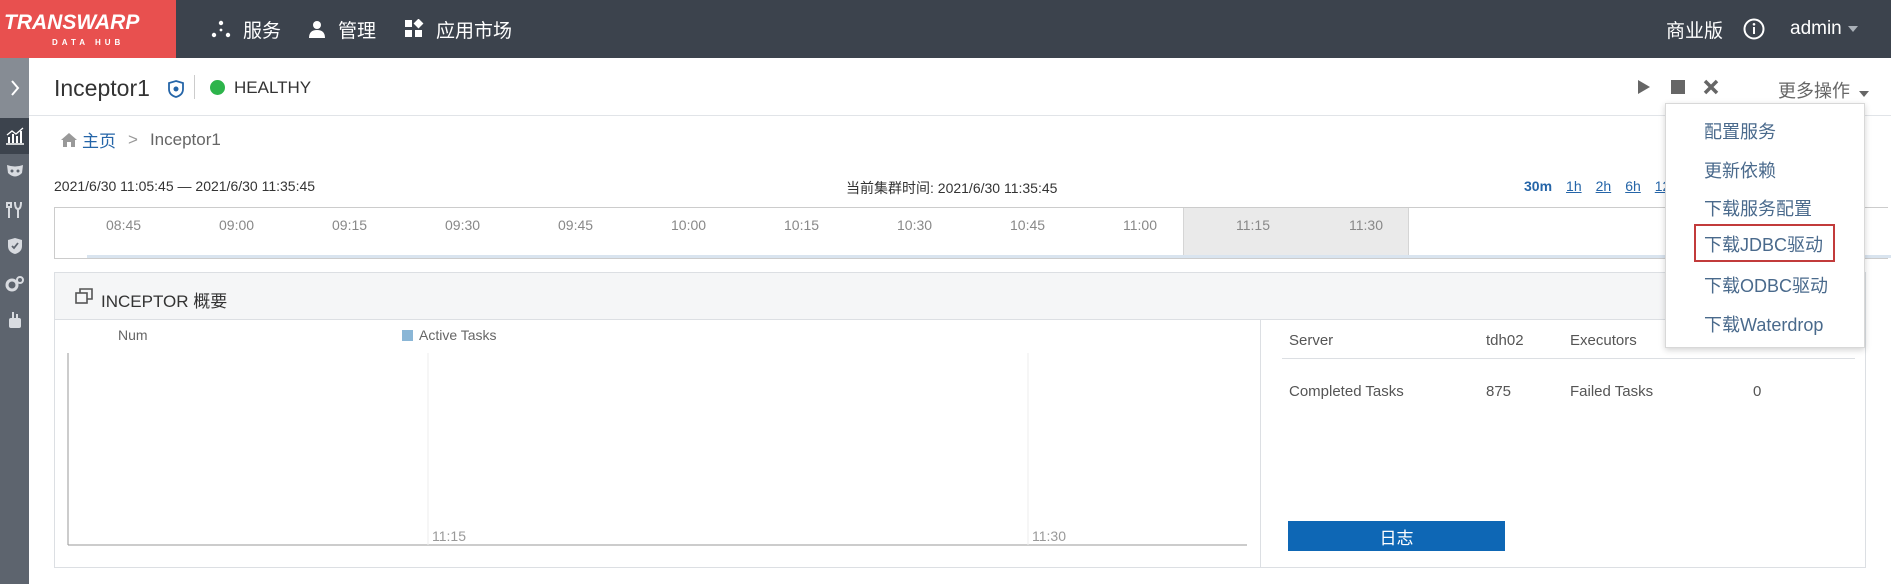  I want to click on service-name: Inceptor1, so click(102, 88).